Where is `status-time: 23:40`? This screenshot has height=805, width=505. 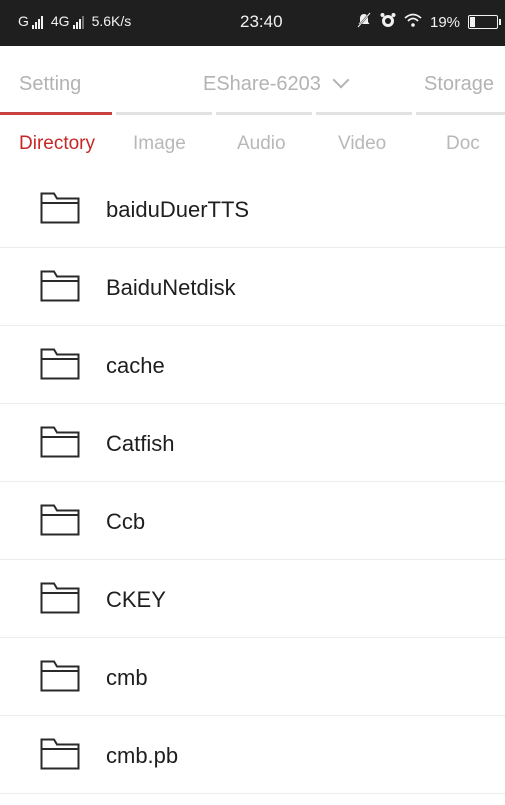 status-time: 23:40 is located at coordinates (261, 21).